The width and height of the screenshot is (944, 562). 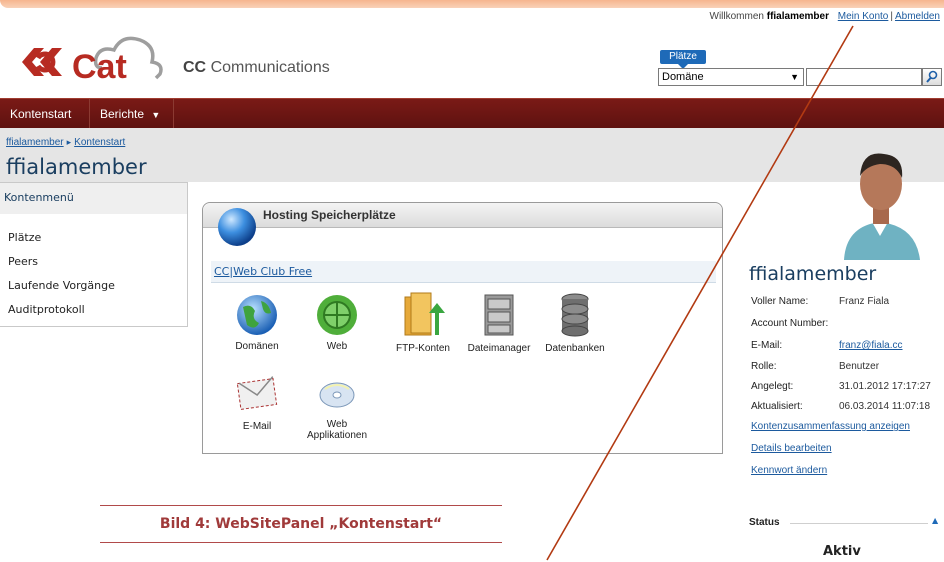 I want to click on nav-item-kontenstart: Kontenstart, so click(x=45, y=114).